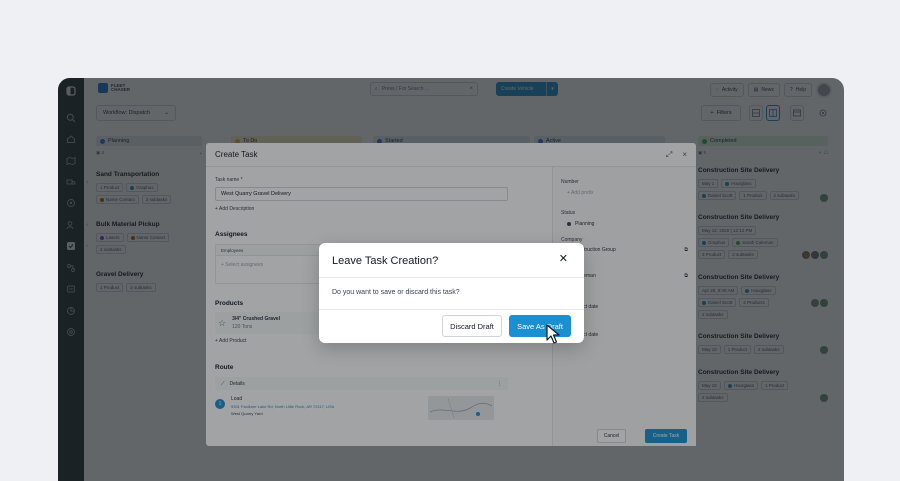  I want to click on discard-draft-label: Discard Draft, so click(472, 326).